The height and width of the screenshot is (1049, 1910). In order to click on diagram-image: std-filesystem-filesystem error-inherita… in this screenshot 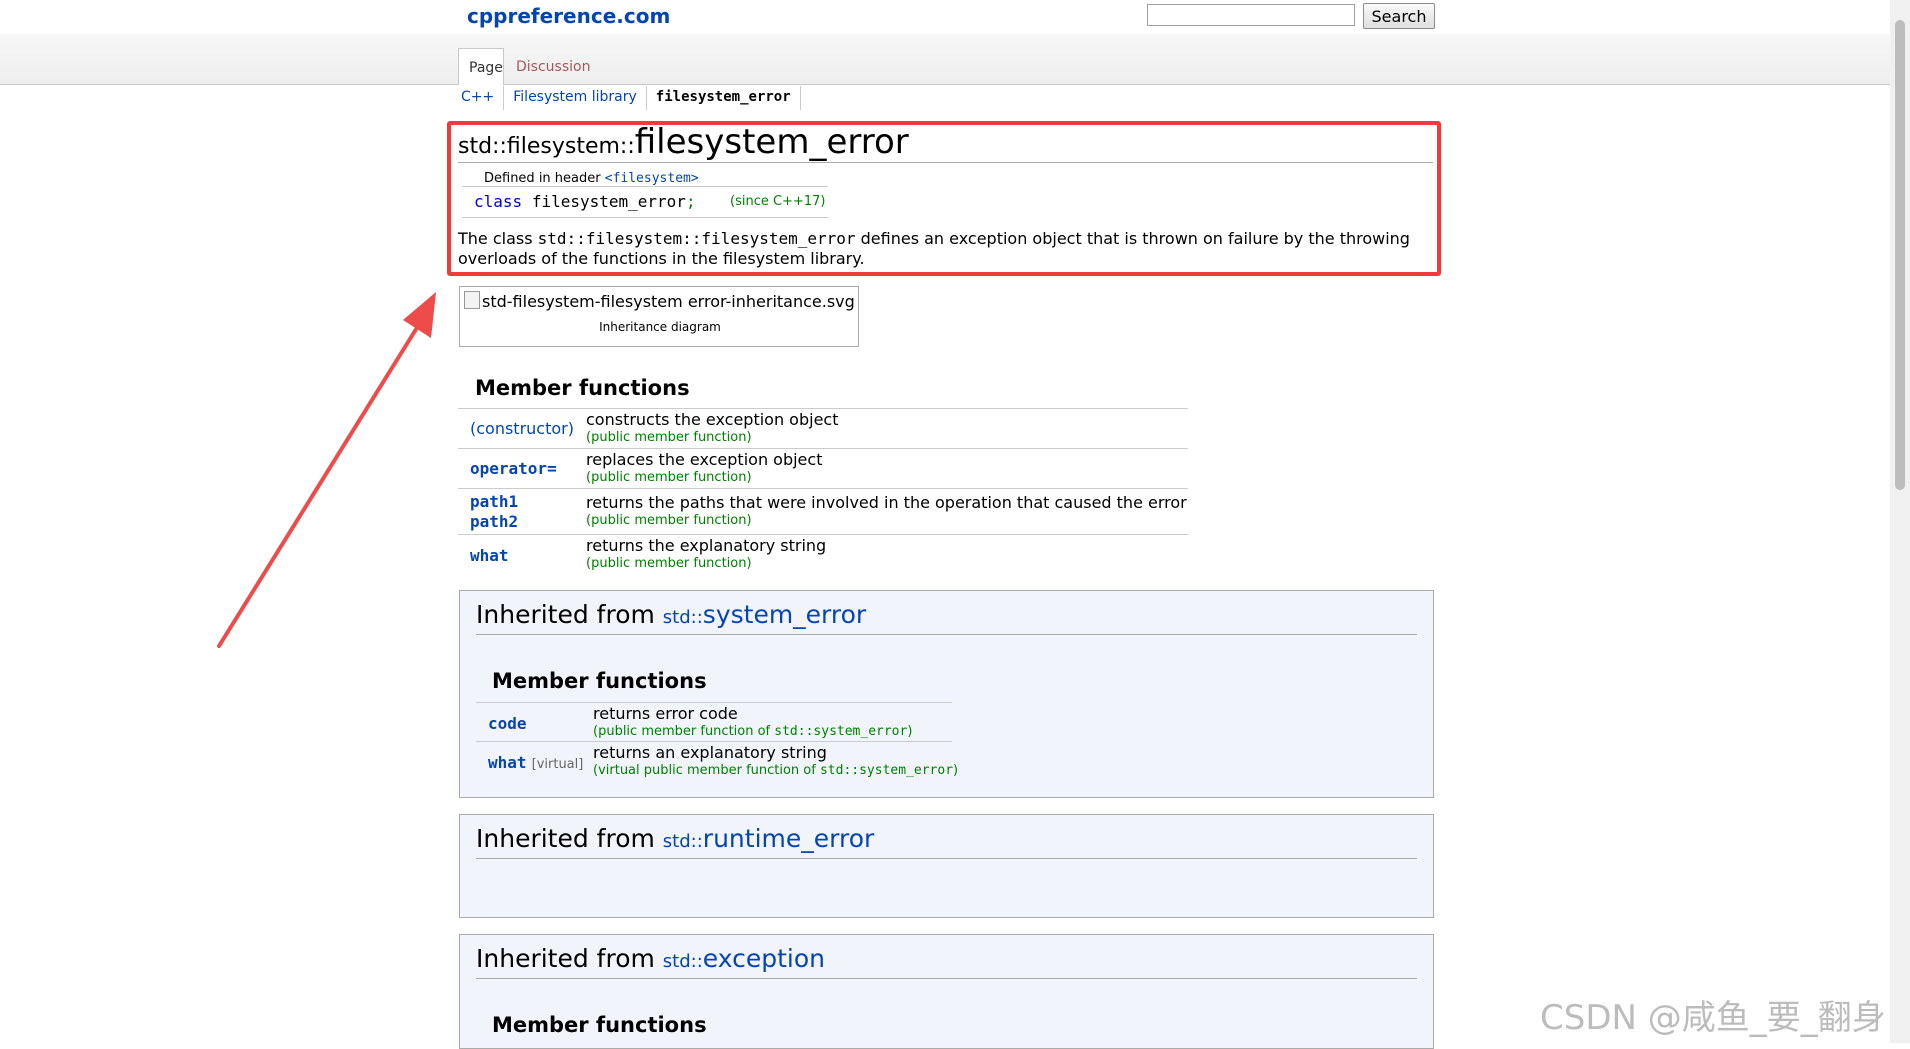, I will do `click(659, 301)`.